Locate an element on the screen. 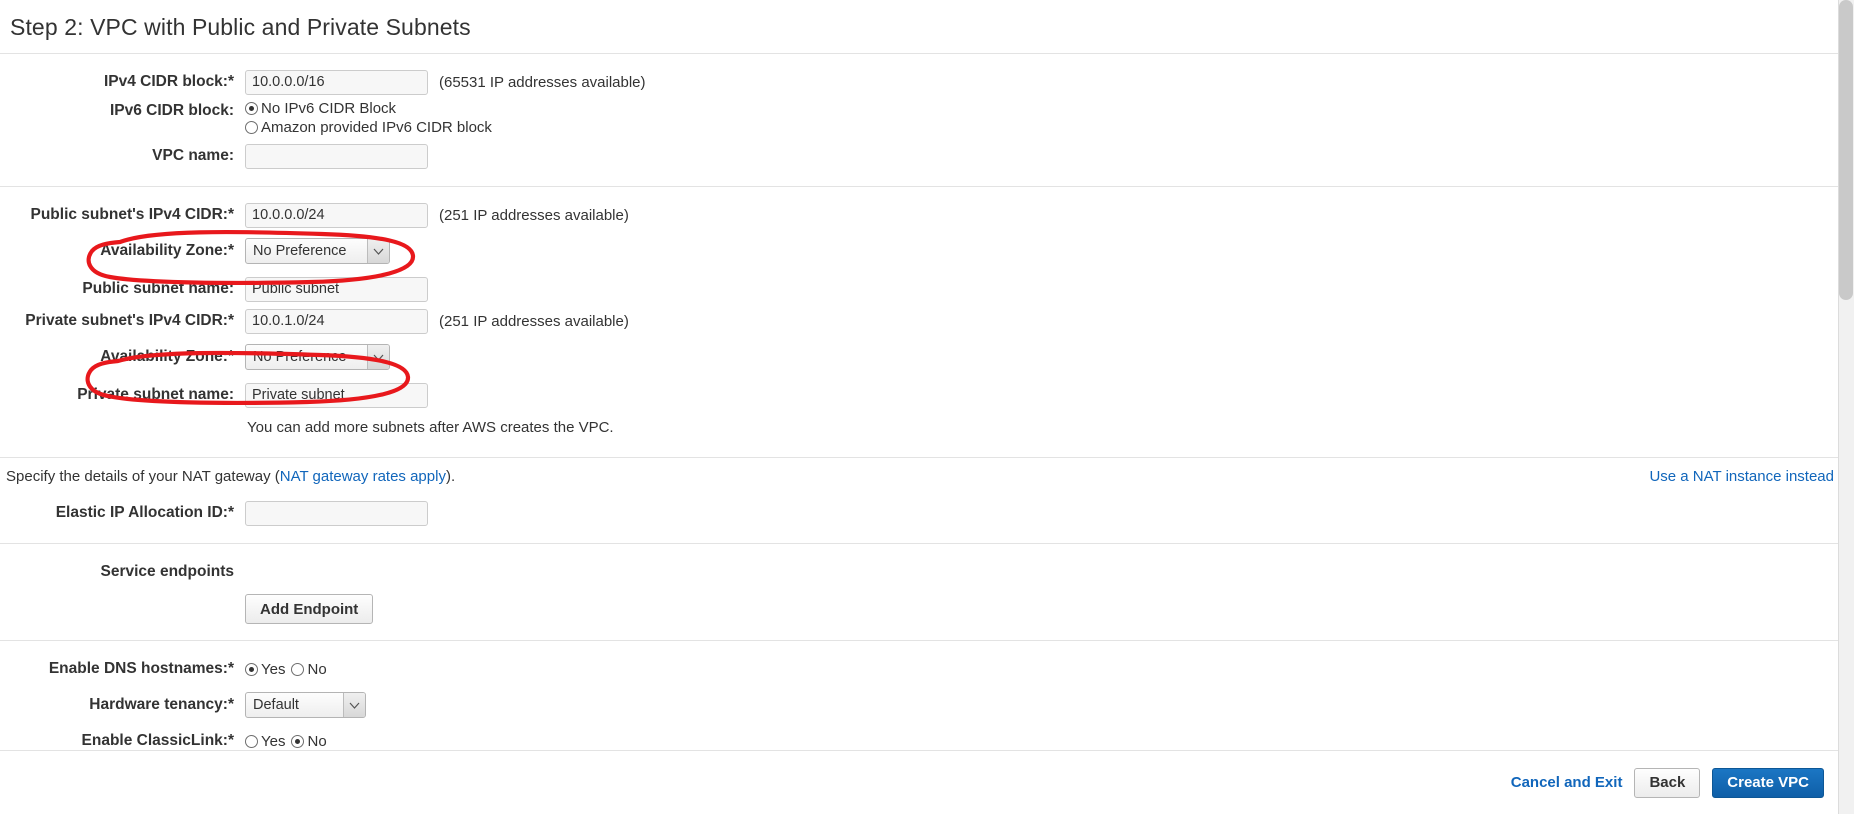 This screenshot has width=1854, height=814. dns-hostnames-control: Yes No is located at coordinates (289, 669).